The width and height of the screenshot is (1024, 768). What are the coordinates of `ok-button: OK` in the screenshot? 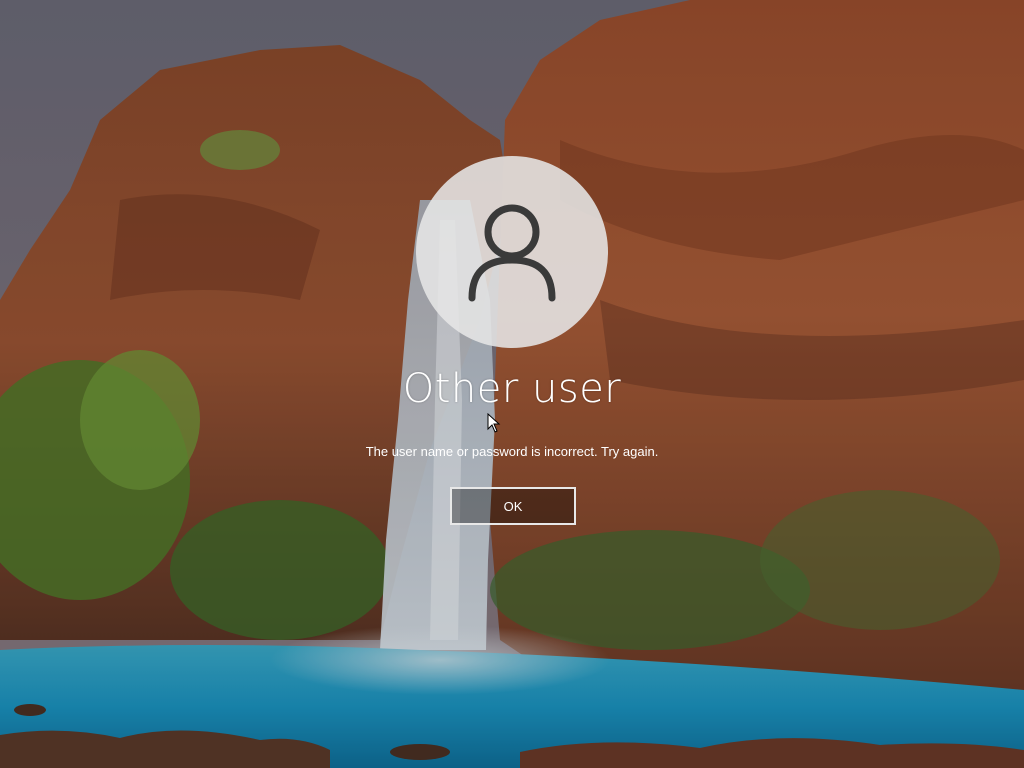 It's located at (513, 506).